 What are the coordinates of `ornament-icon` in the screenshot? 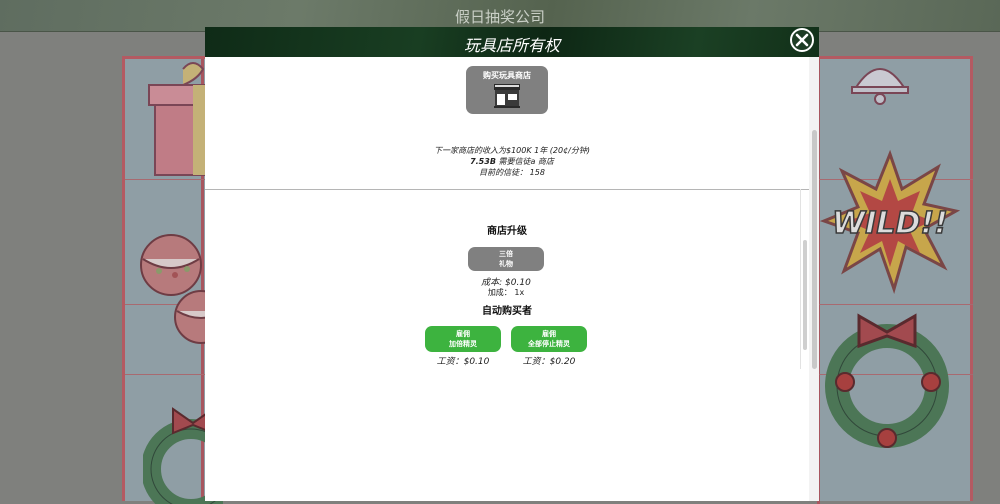 It's located at (177, 289).